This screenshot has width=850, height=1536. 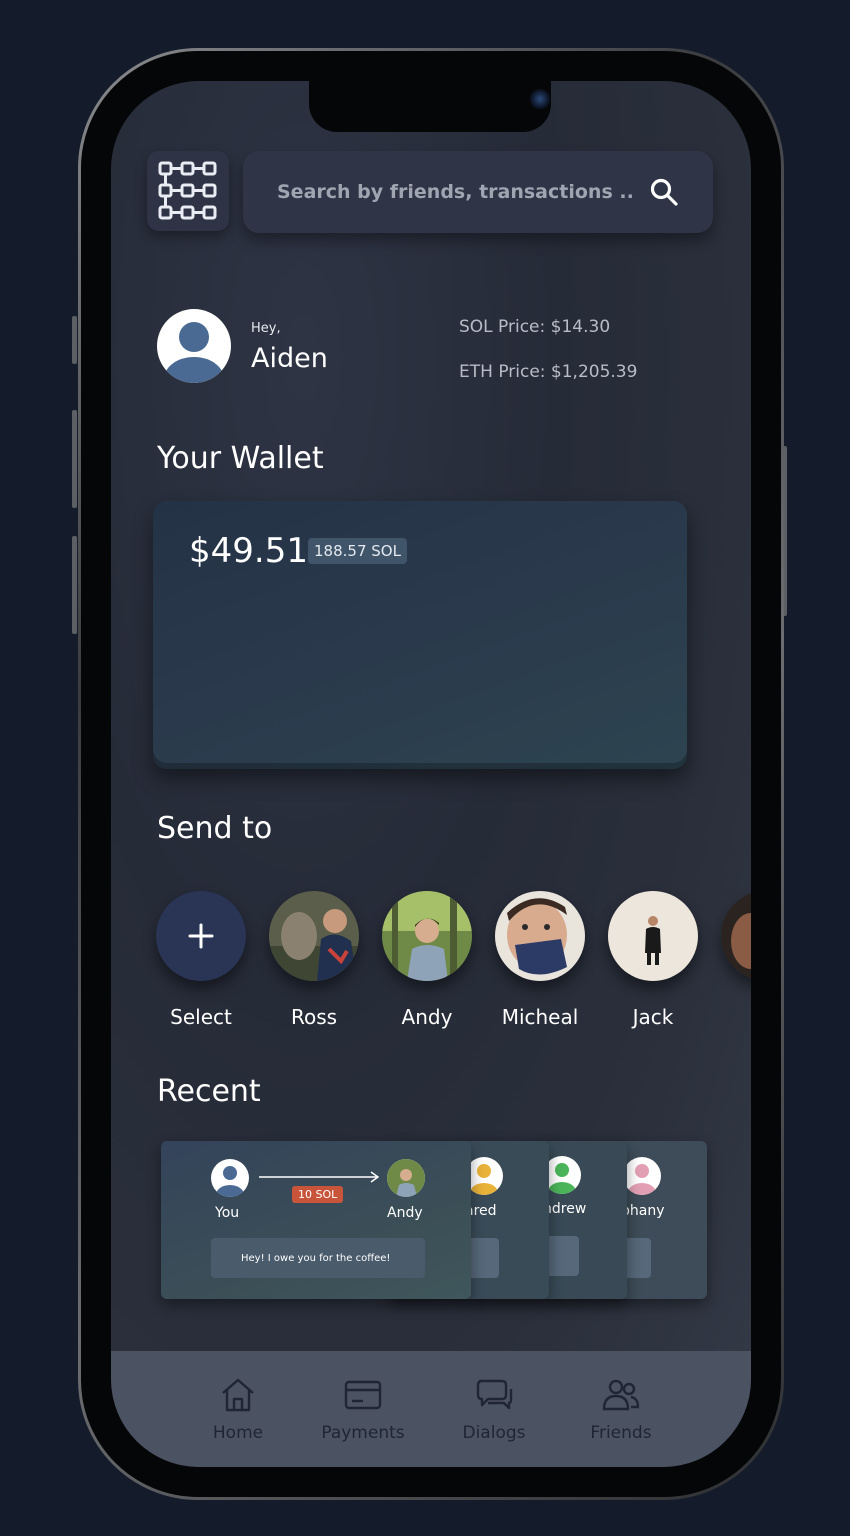 What do you see at coordinates (314, 1017) in the screenshot?
I see `contact-name: Ross` at bounding box center [314, 1017].